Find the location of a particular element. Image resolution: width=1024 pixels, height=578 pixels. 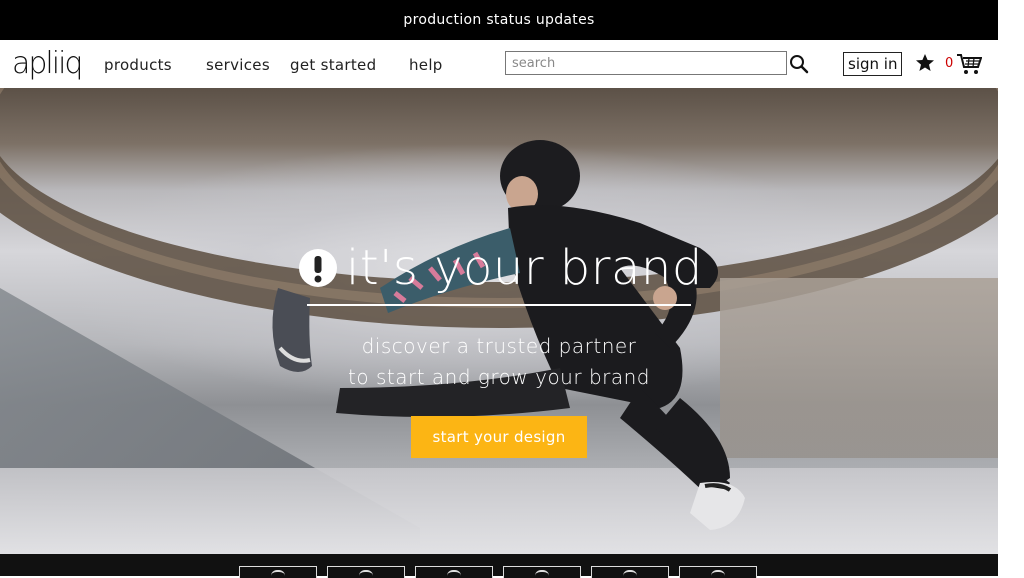

nav-item-products: products is located at coordinates (138, 65).